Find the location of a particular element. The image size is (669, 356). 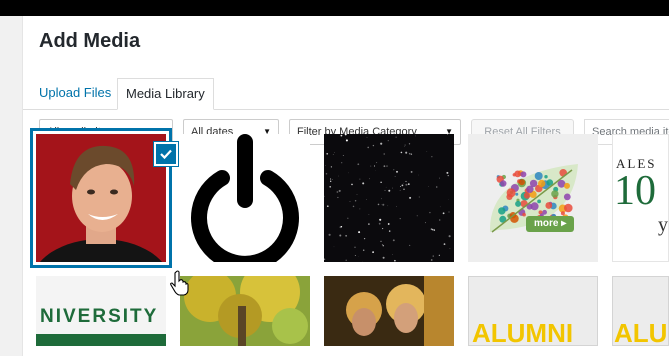

attachment-alumni-thumbnail: ALUMNI is located at coordinates (533, 311).